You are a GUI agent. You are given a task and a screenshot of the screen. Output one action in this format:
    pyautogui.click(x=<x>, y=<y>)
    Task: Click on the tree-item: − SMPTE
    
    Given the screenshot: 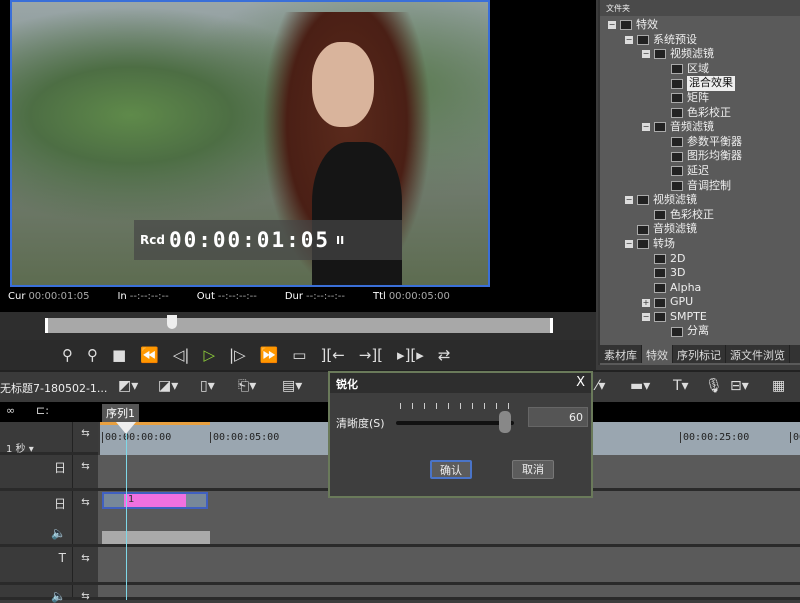 What is the action you would take?
    pyautogui.click(x=700, y=317)
    